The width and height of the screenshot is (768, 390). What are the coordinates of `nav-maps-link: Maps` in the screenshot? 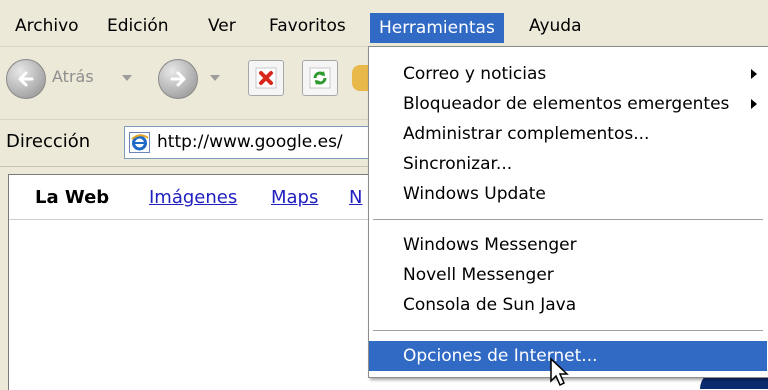 It's located at (294, 197).